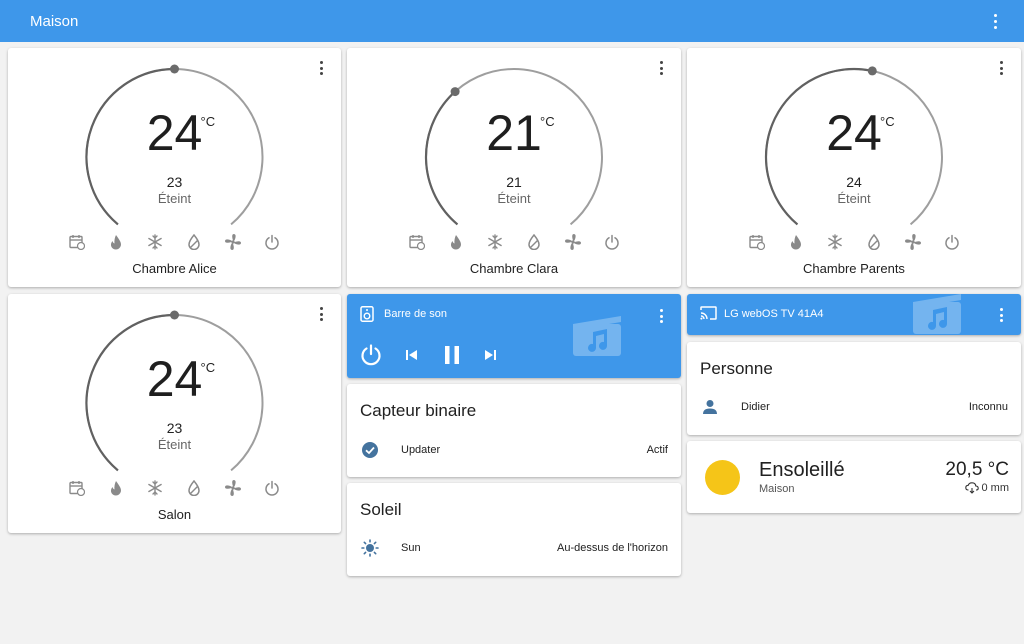 This screenshot has height=644, width=1024. Describe the element at coordinates (736, 368) in the screenshot. I see `card-header: Personne` at that location.